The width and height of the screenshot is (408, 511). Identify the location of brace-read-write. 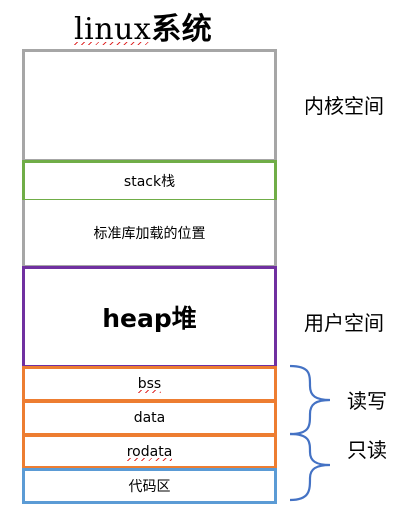
(310, 400).